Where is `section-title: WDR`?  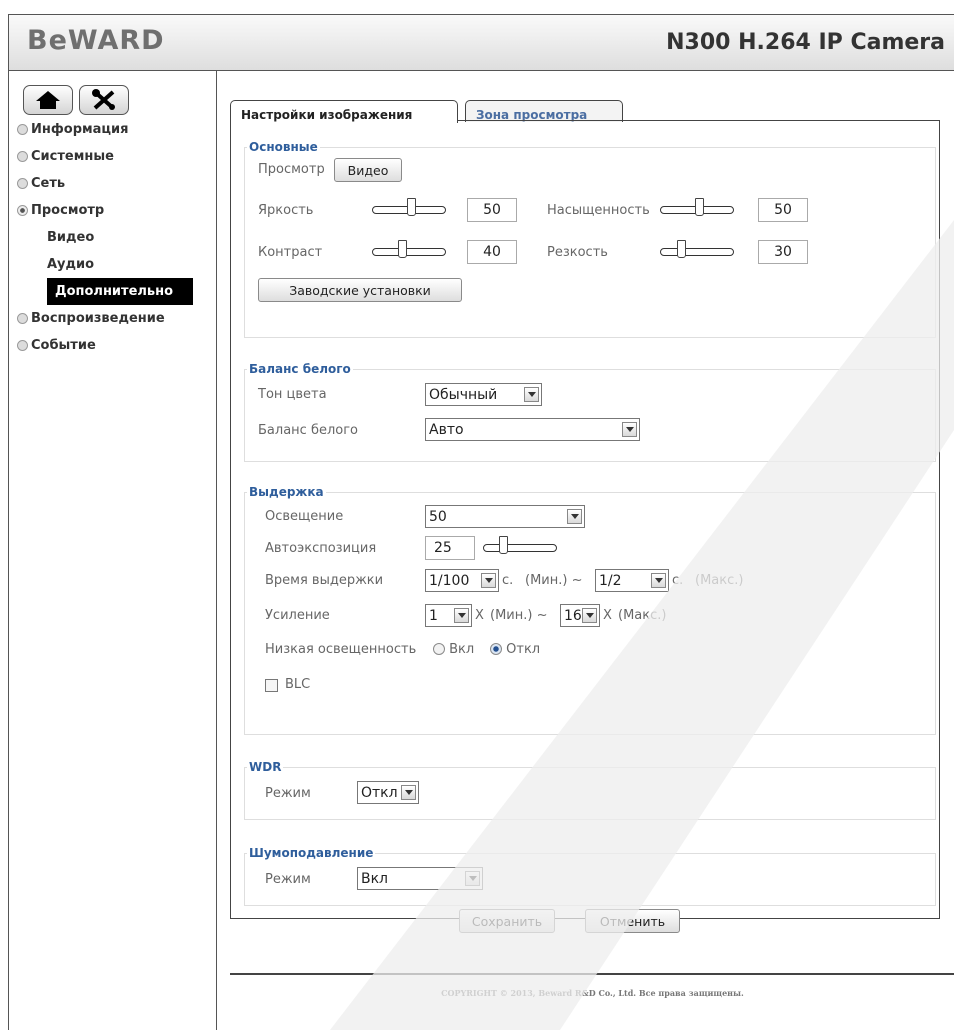
section-title: WDR is located at coordinates (265, 767).